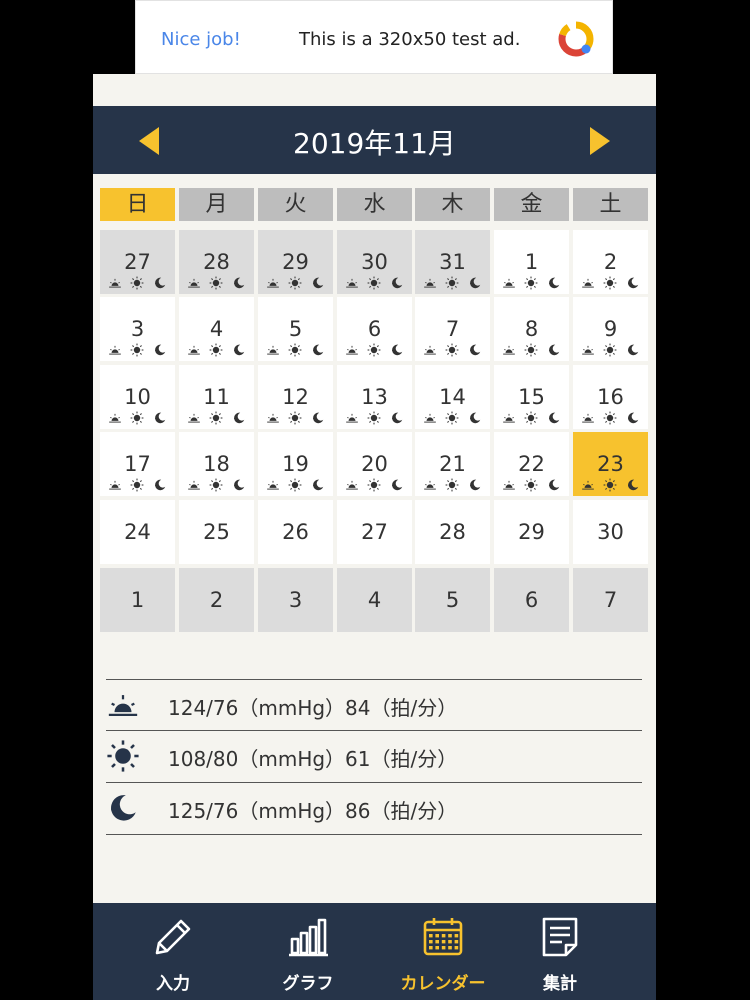  Describe the element at coordinates (531, 329) in the screenshot. I see `calendar-day: 8` at that location.